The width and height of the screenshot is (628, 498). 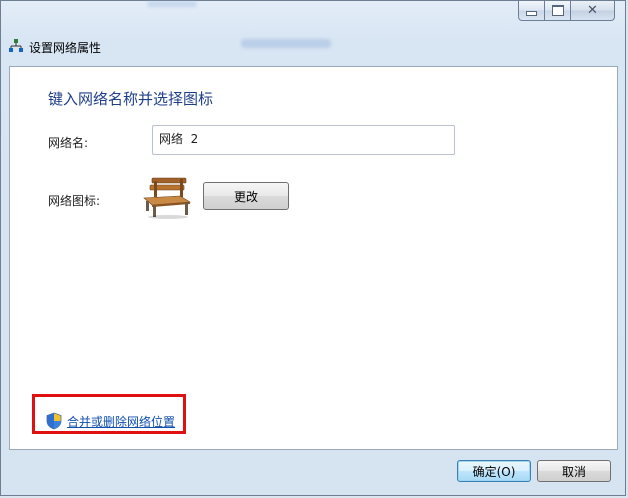 I want to click on minimize-button, so click(x=531, y=11).